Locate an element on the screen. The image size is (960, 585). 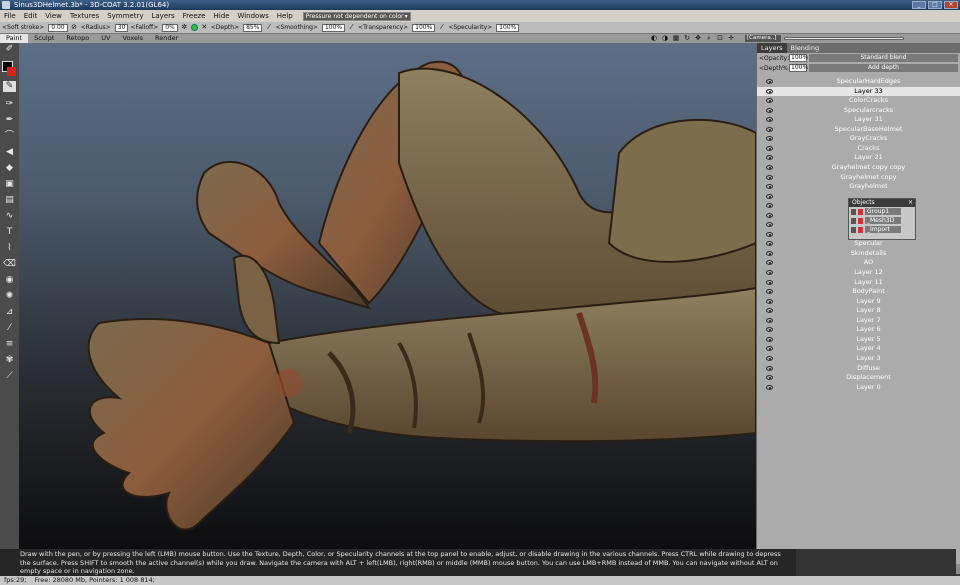
layer-row: Specularcracks is located at coordinates (858, 111).